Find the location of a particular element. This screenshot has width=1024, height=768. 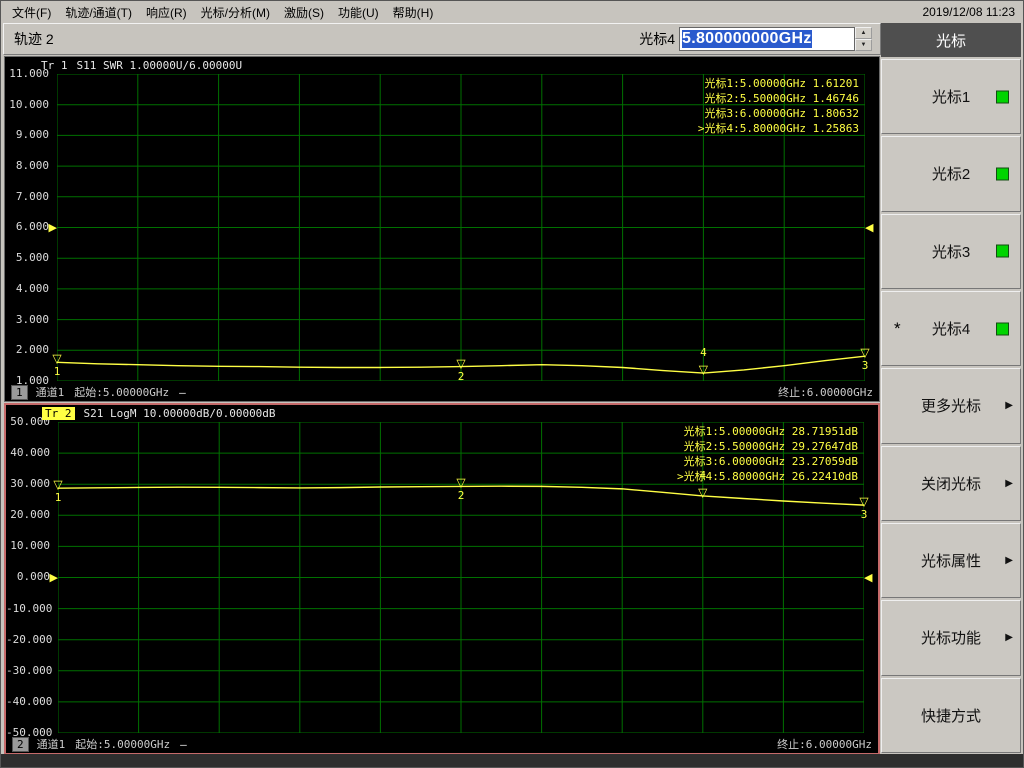

measurement-label: S11 SWR 1.00000U/6.00000U is located at coordinates (159, 65).